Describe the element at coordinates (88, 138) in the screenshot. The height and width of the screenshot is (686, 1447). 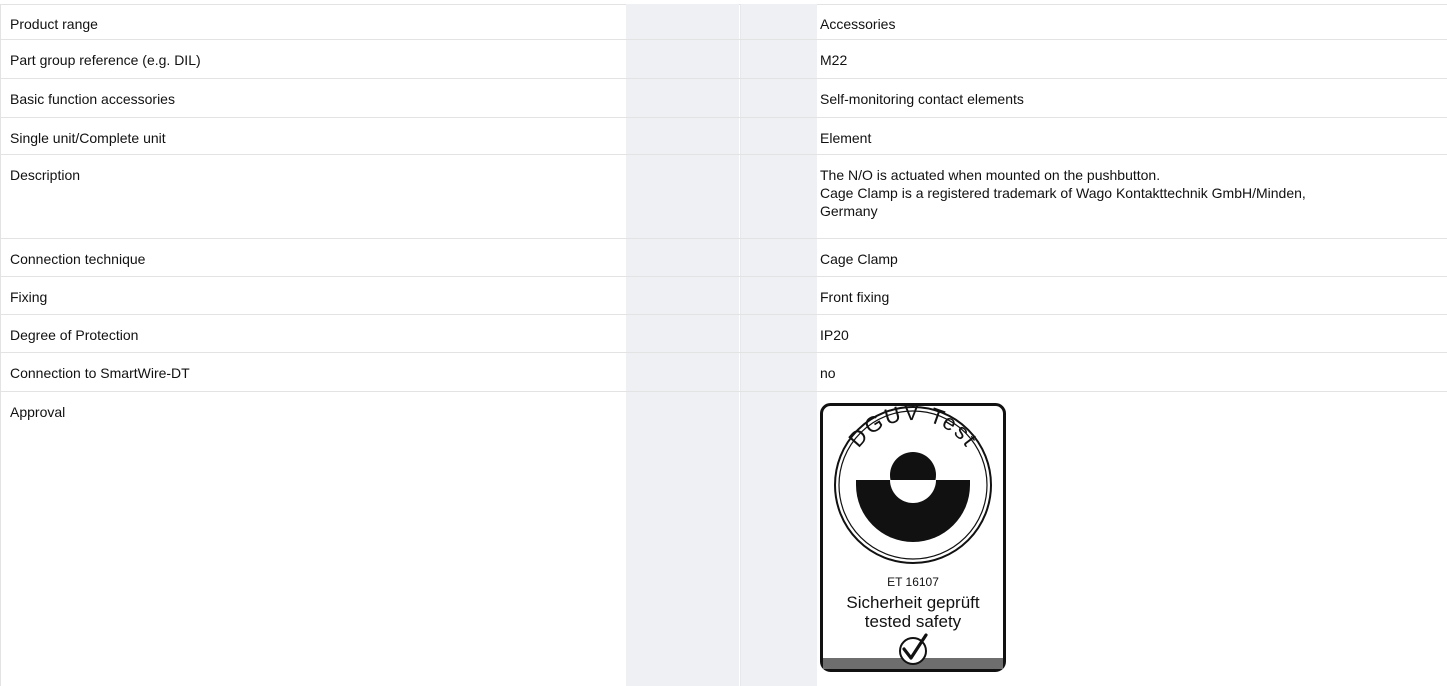
I see `row-label: Single unit/Complete unit` at that location.